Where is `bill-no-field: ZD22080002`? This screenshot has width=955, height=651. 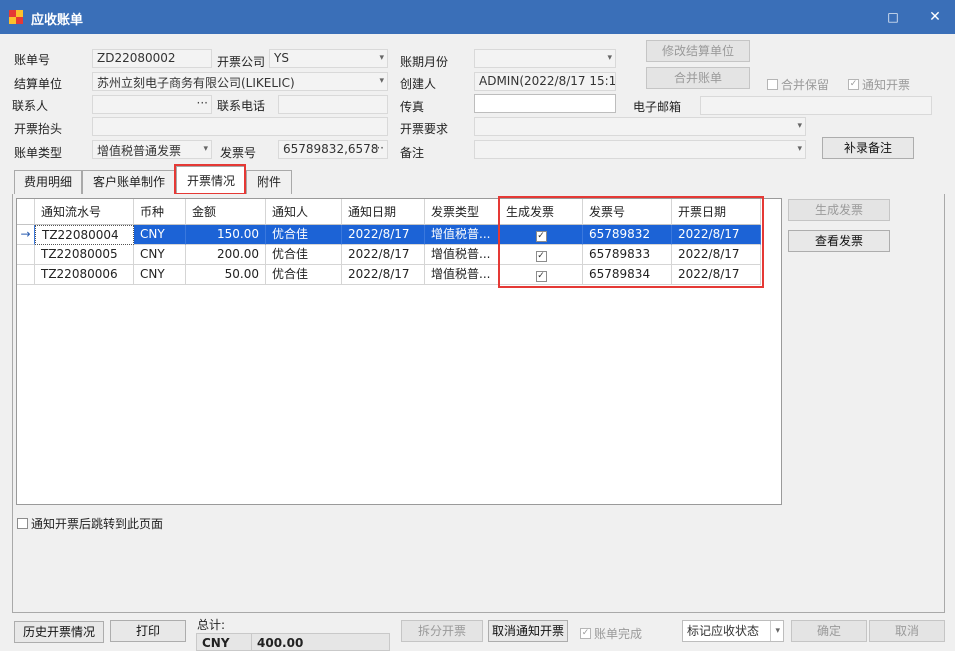
bill-no-field: ZD22080002 is located at coordinates (152, 58).